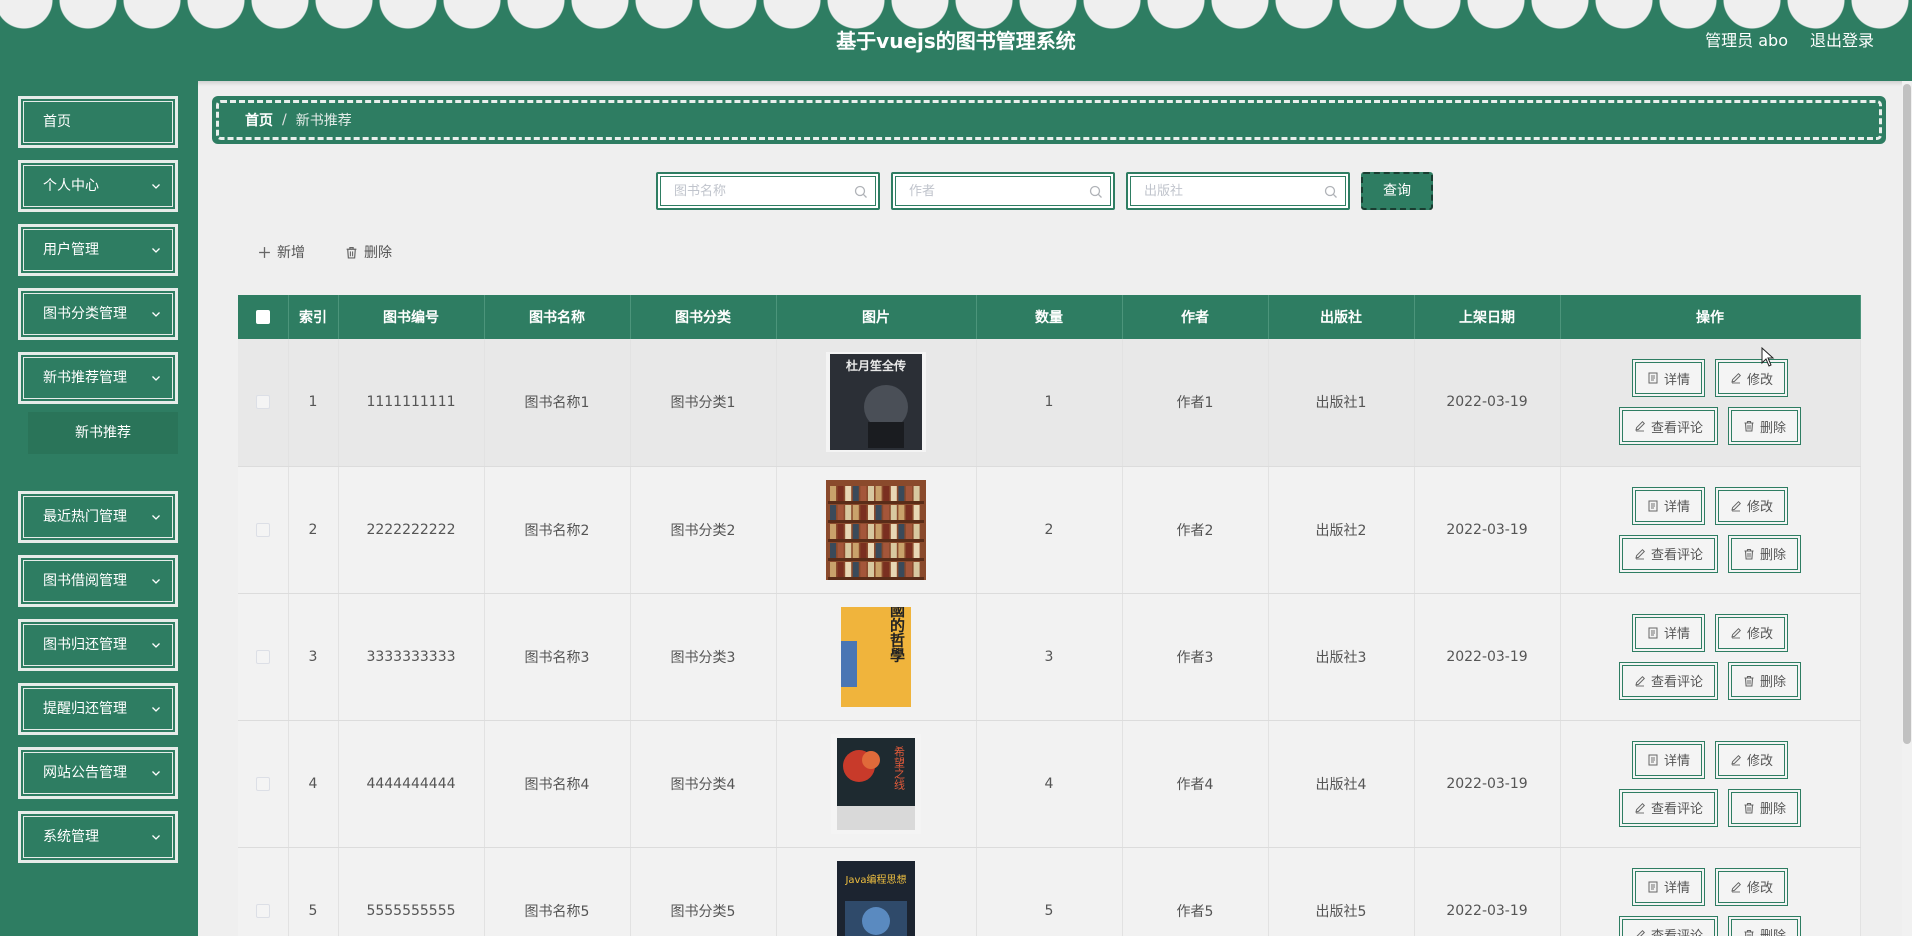 The height and width of the screenshot is (936, 1912). I want to click on add-button-label: 新增, so click(291, 253).